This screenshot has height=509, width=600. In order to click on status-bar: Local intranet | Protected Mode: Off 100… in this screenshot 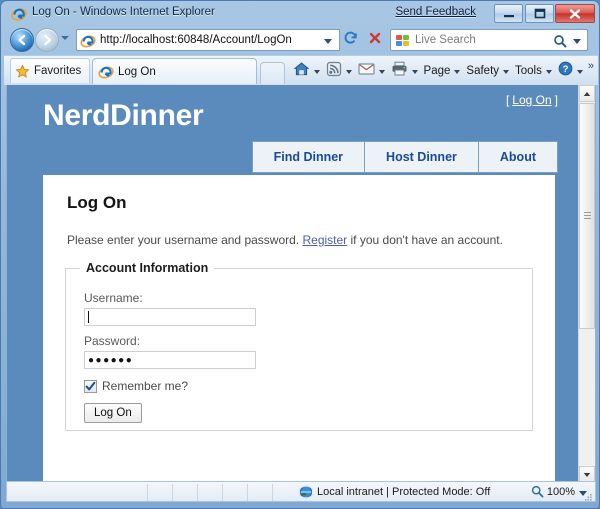, I will do `click(301, 491)`.